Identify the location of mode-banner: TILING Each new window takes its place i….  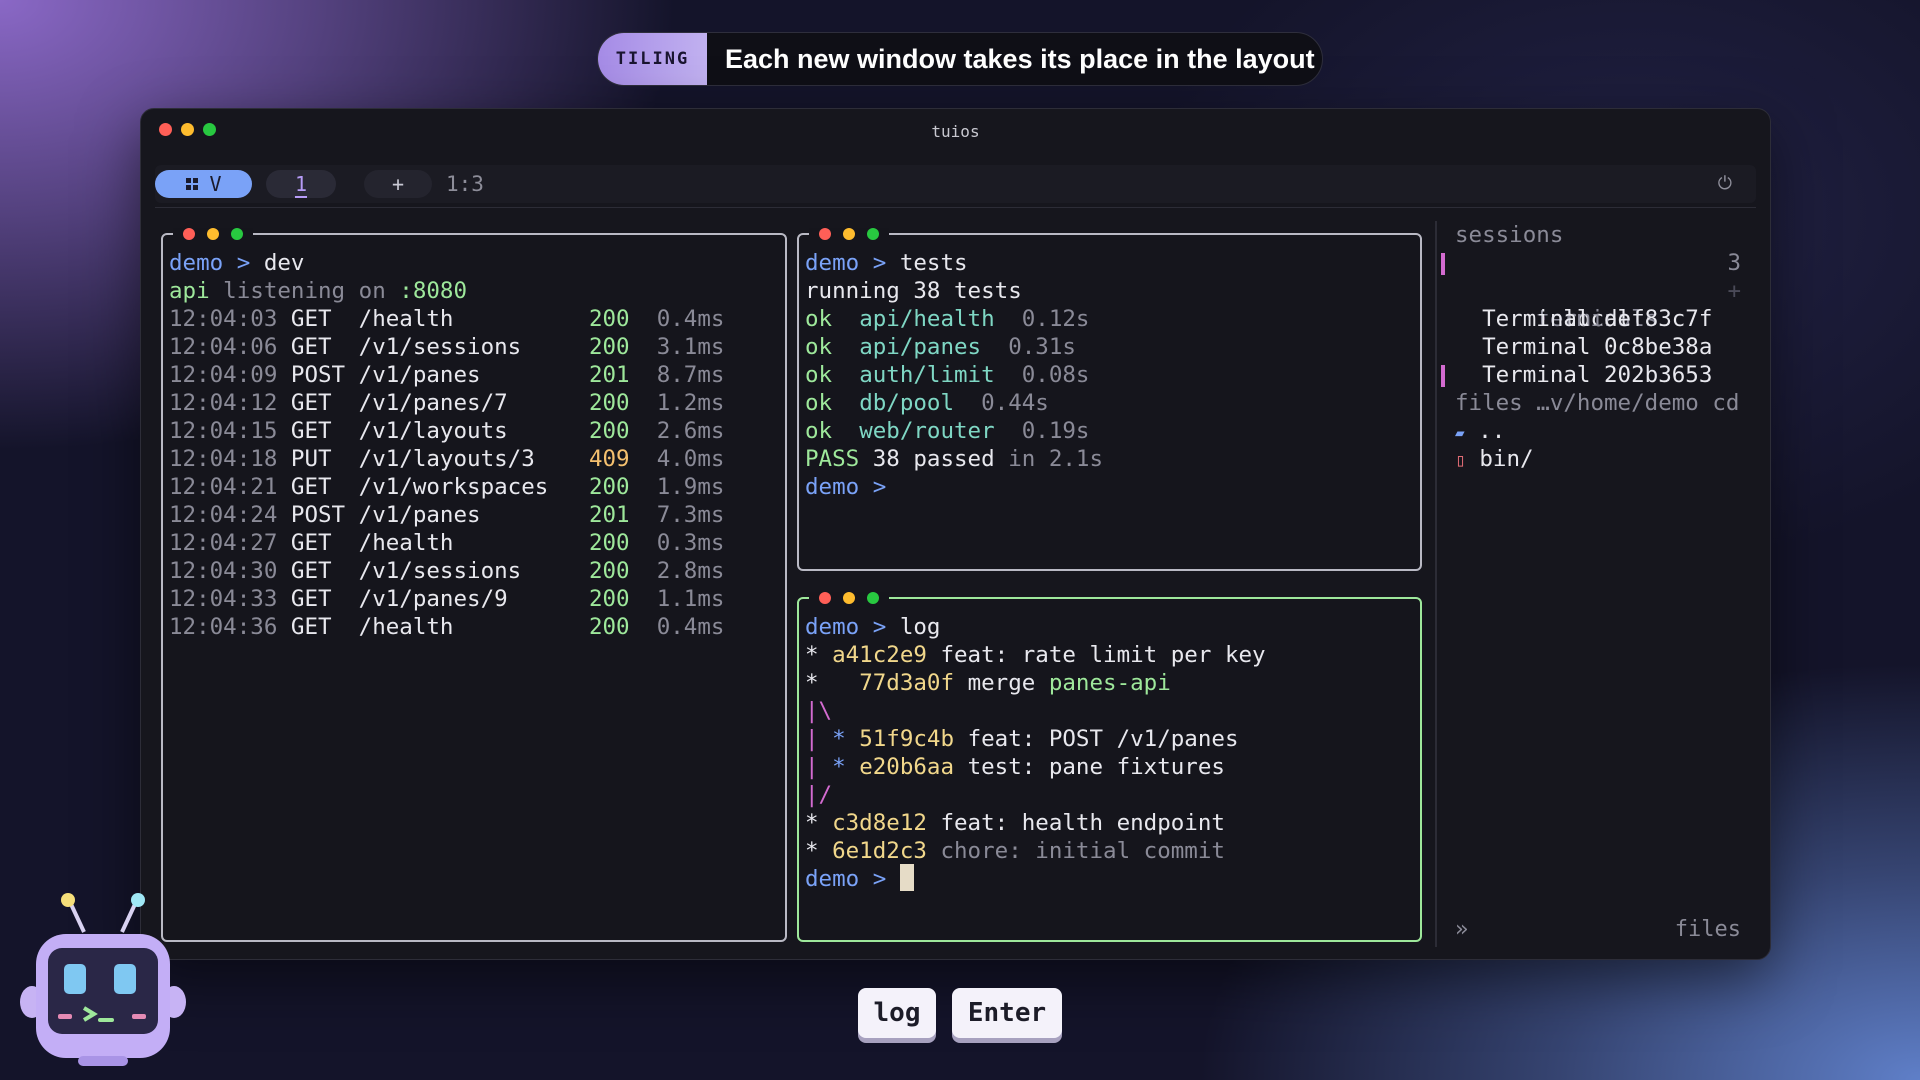
(960, 59).